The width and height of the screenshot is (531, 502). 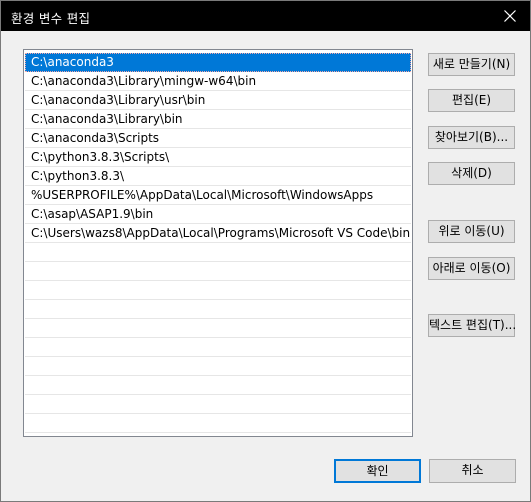 I want to click on close-button, so click(x=510, y=16).